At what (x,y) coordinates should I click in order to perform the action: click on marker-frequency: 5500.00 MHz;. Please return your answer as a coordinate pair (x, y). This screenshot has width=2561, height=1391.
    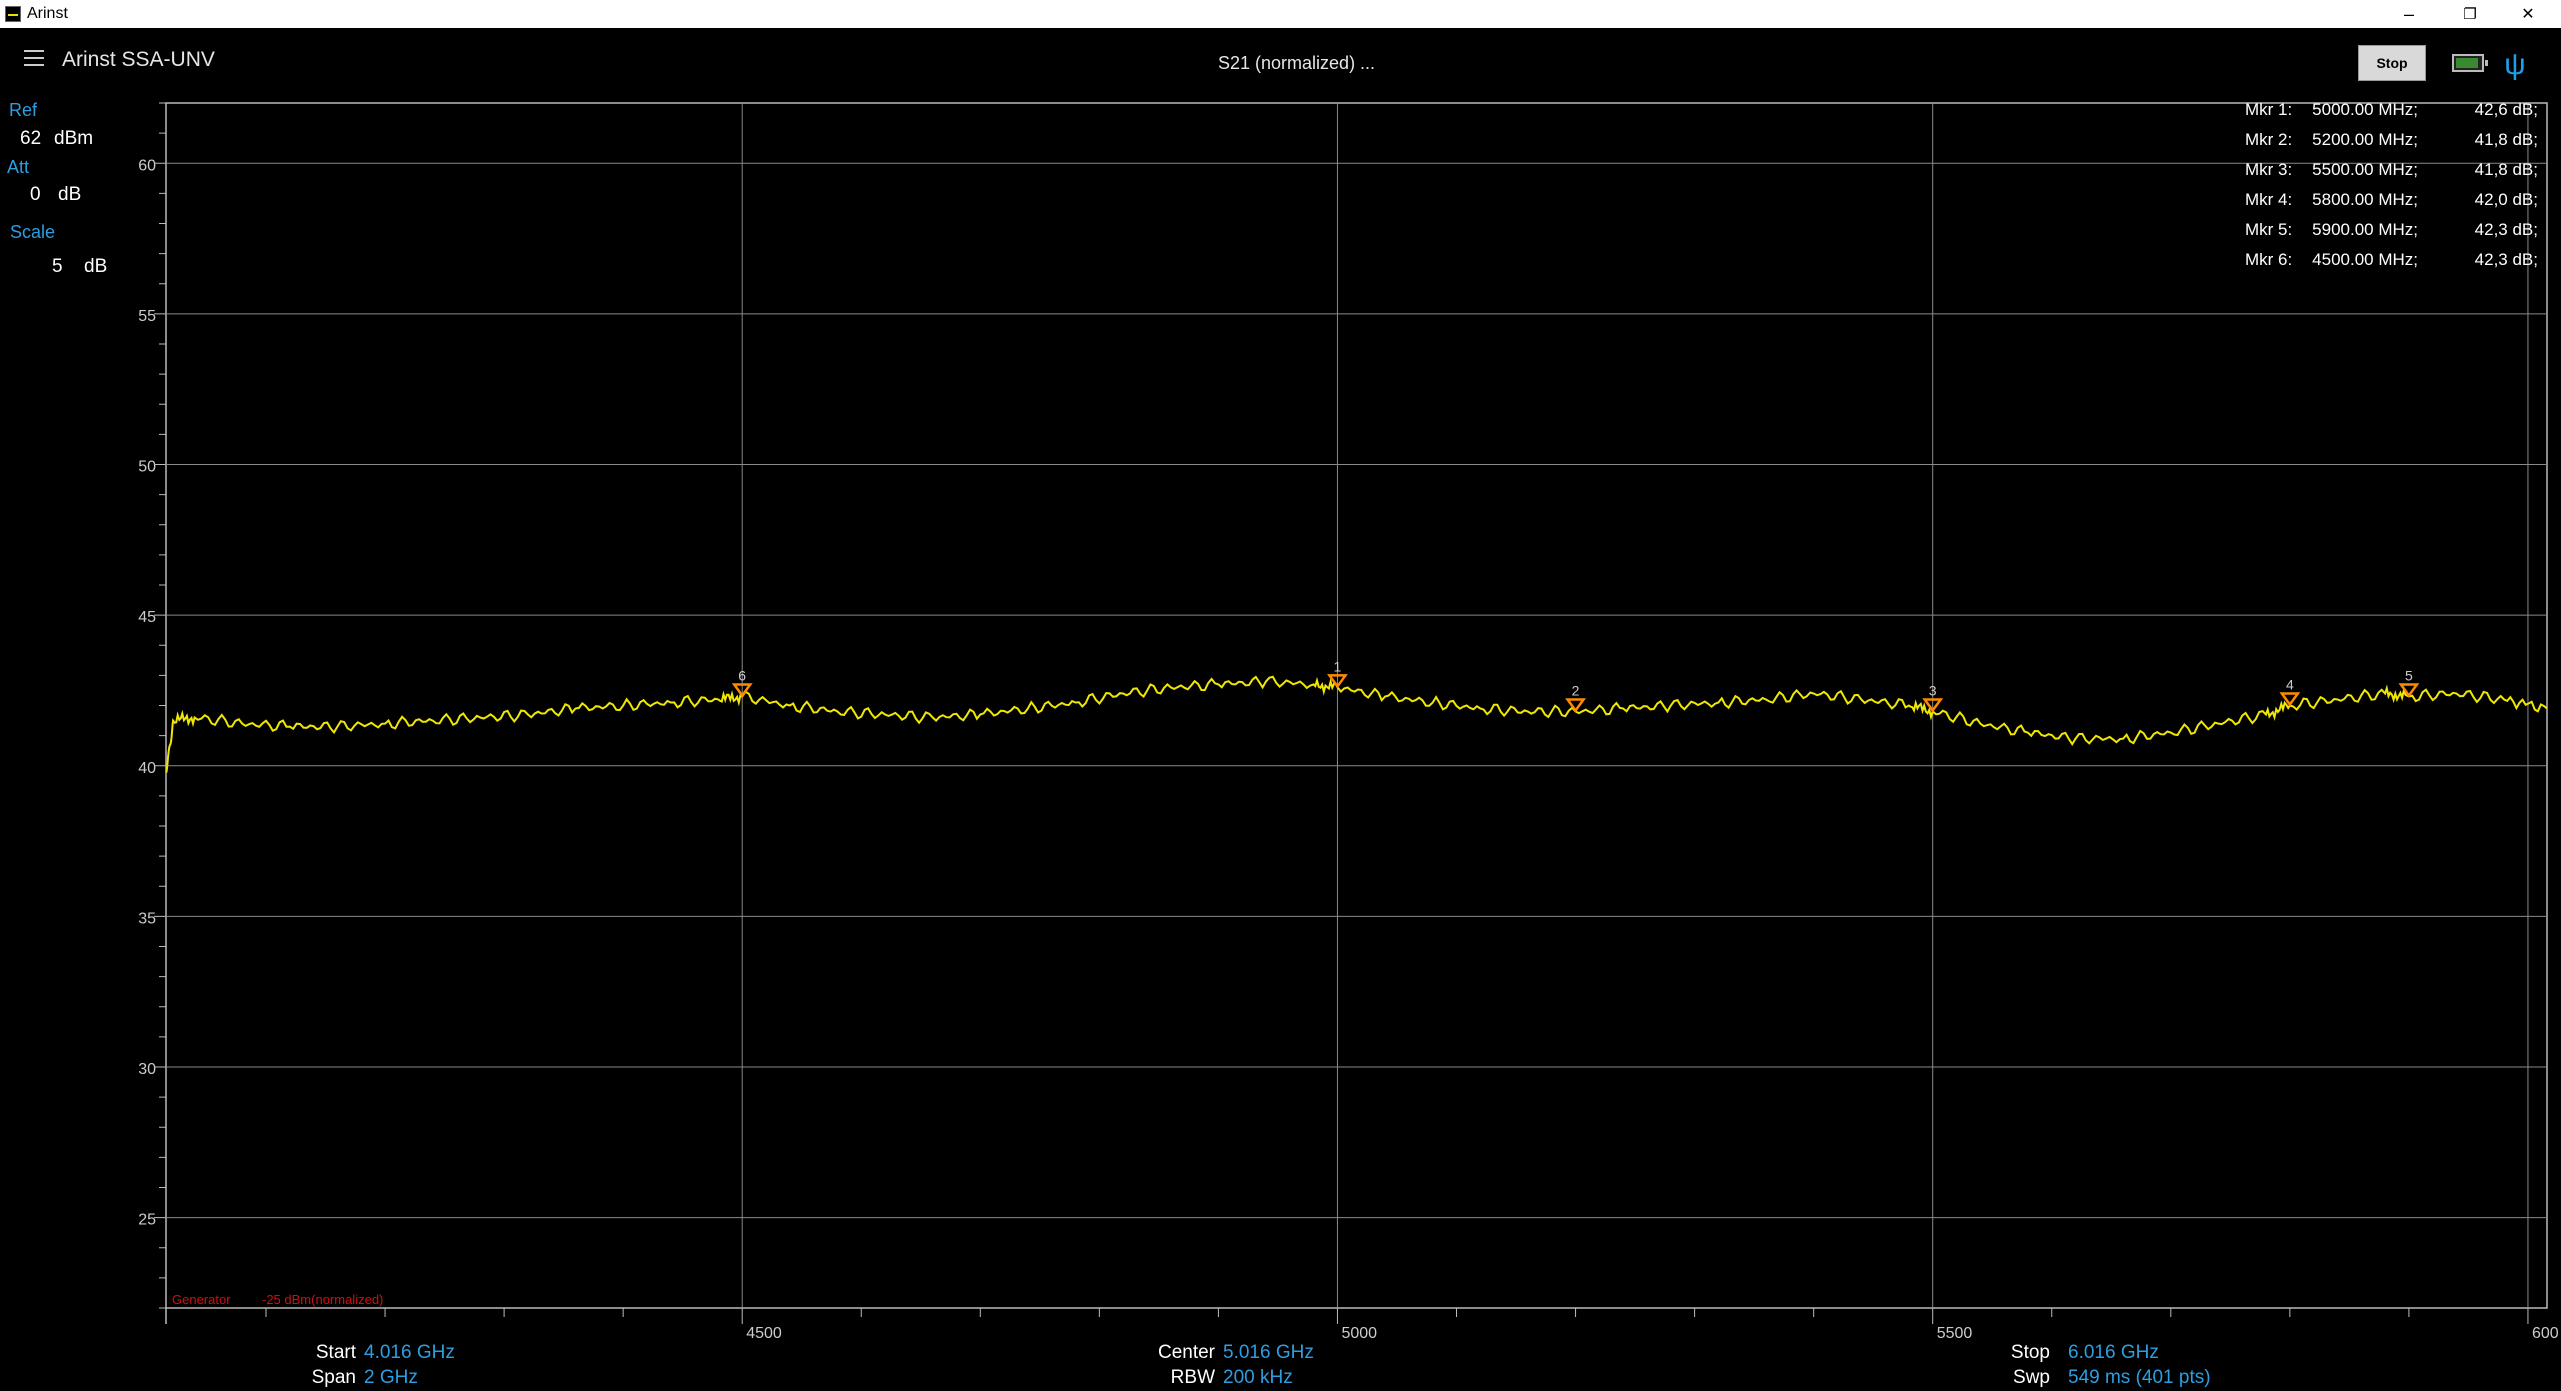
    Looking at the image, I should click on (2365, 169).